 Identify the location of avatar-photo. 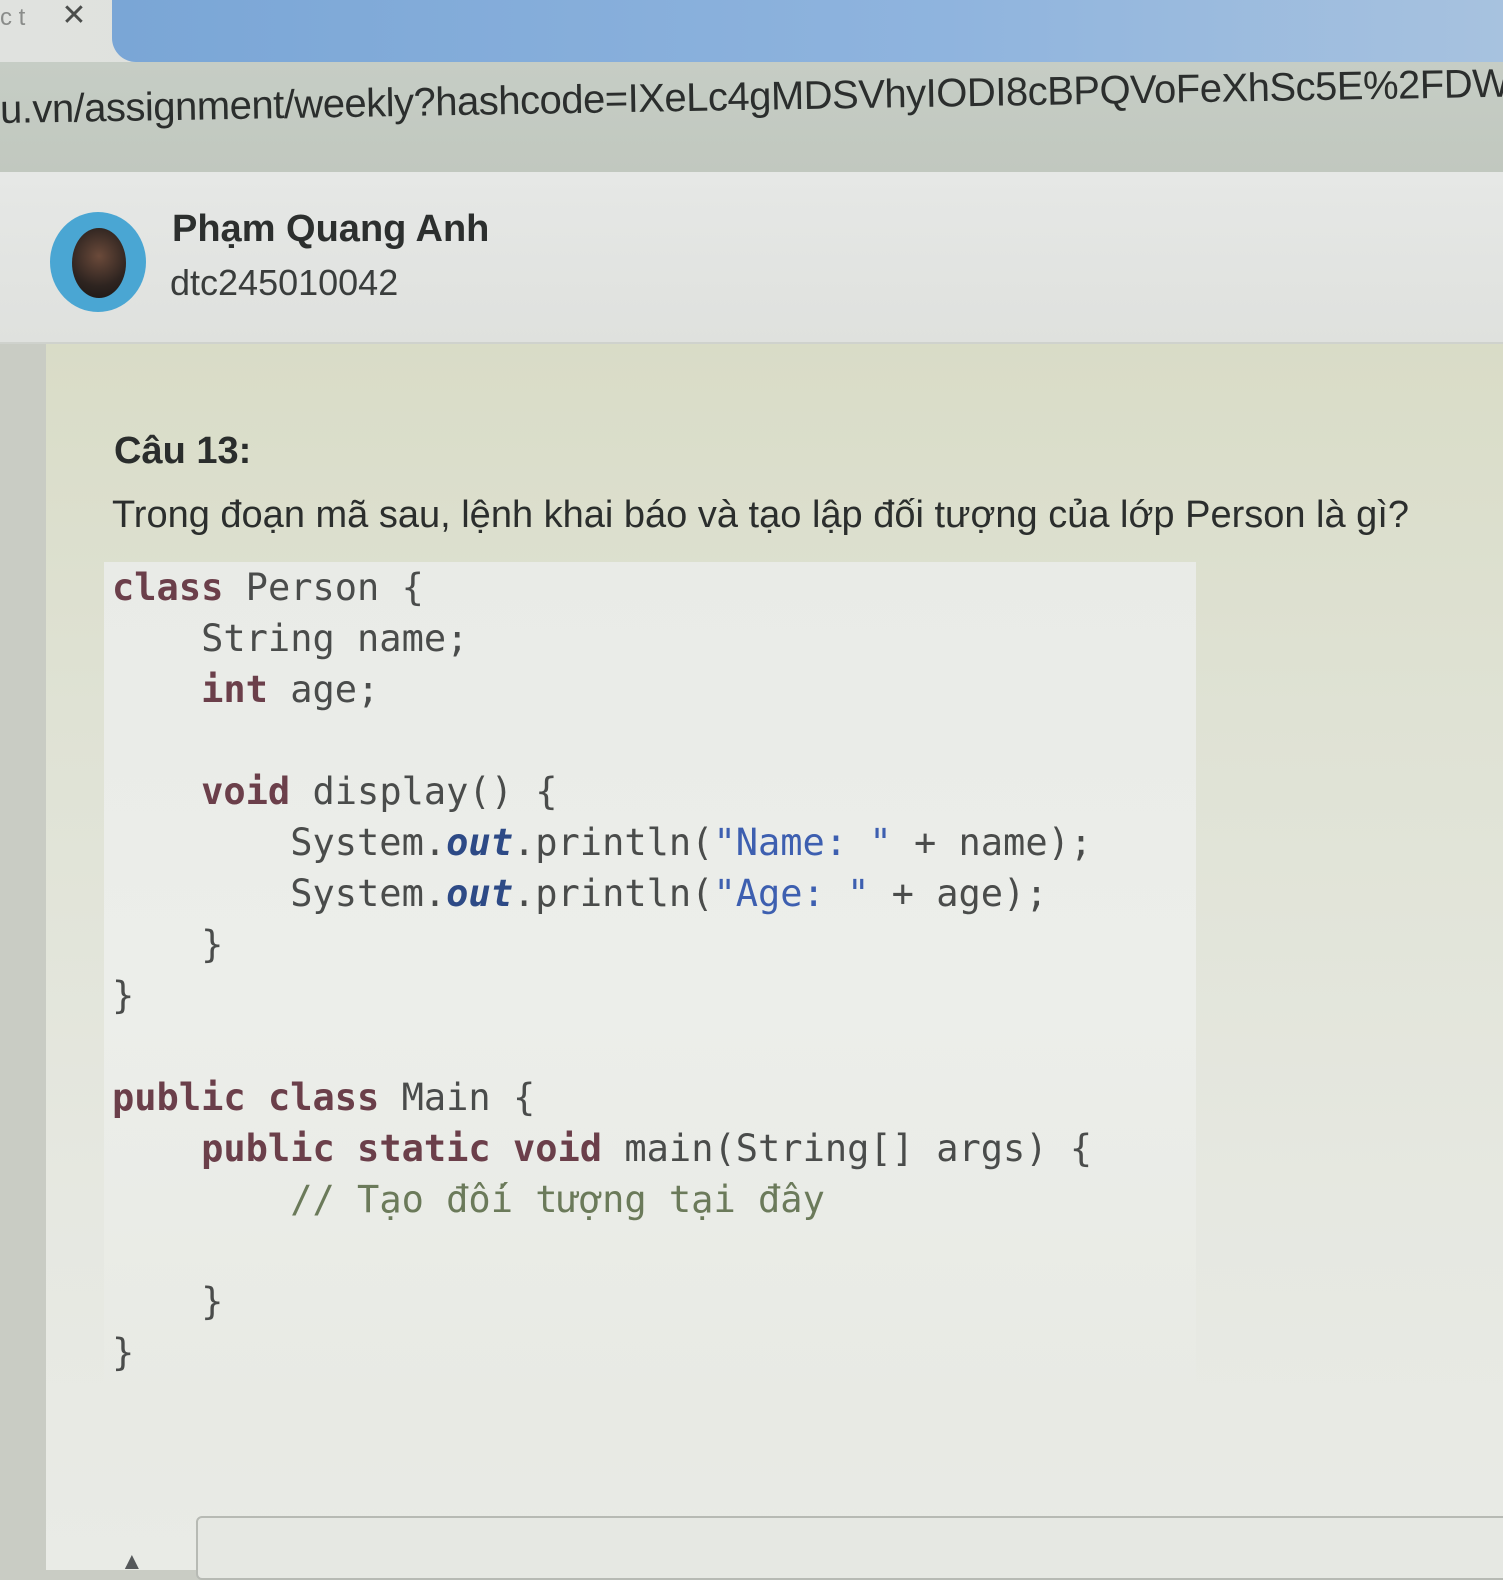
(99, 263).